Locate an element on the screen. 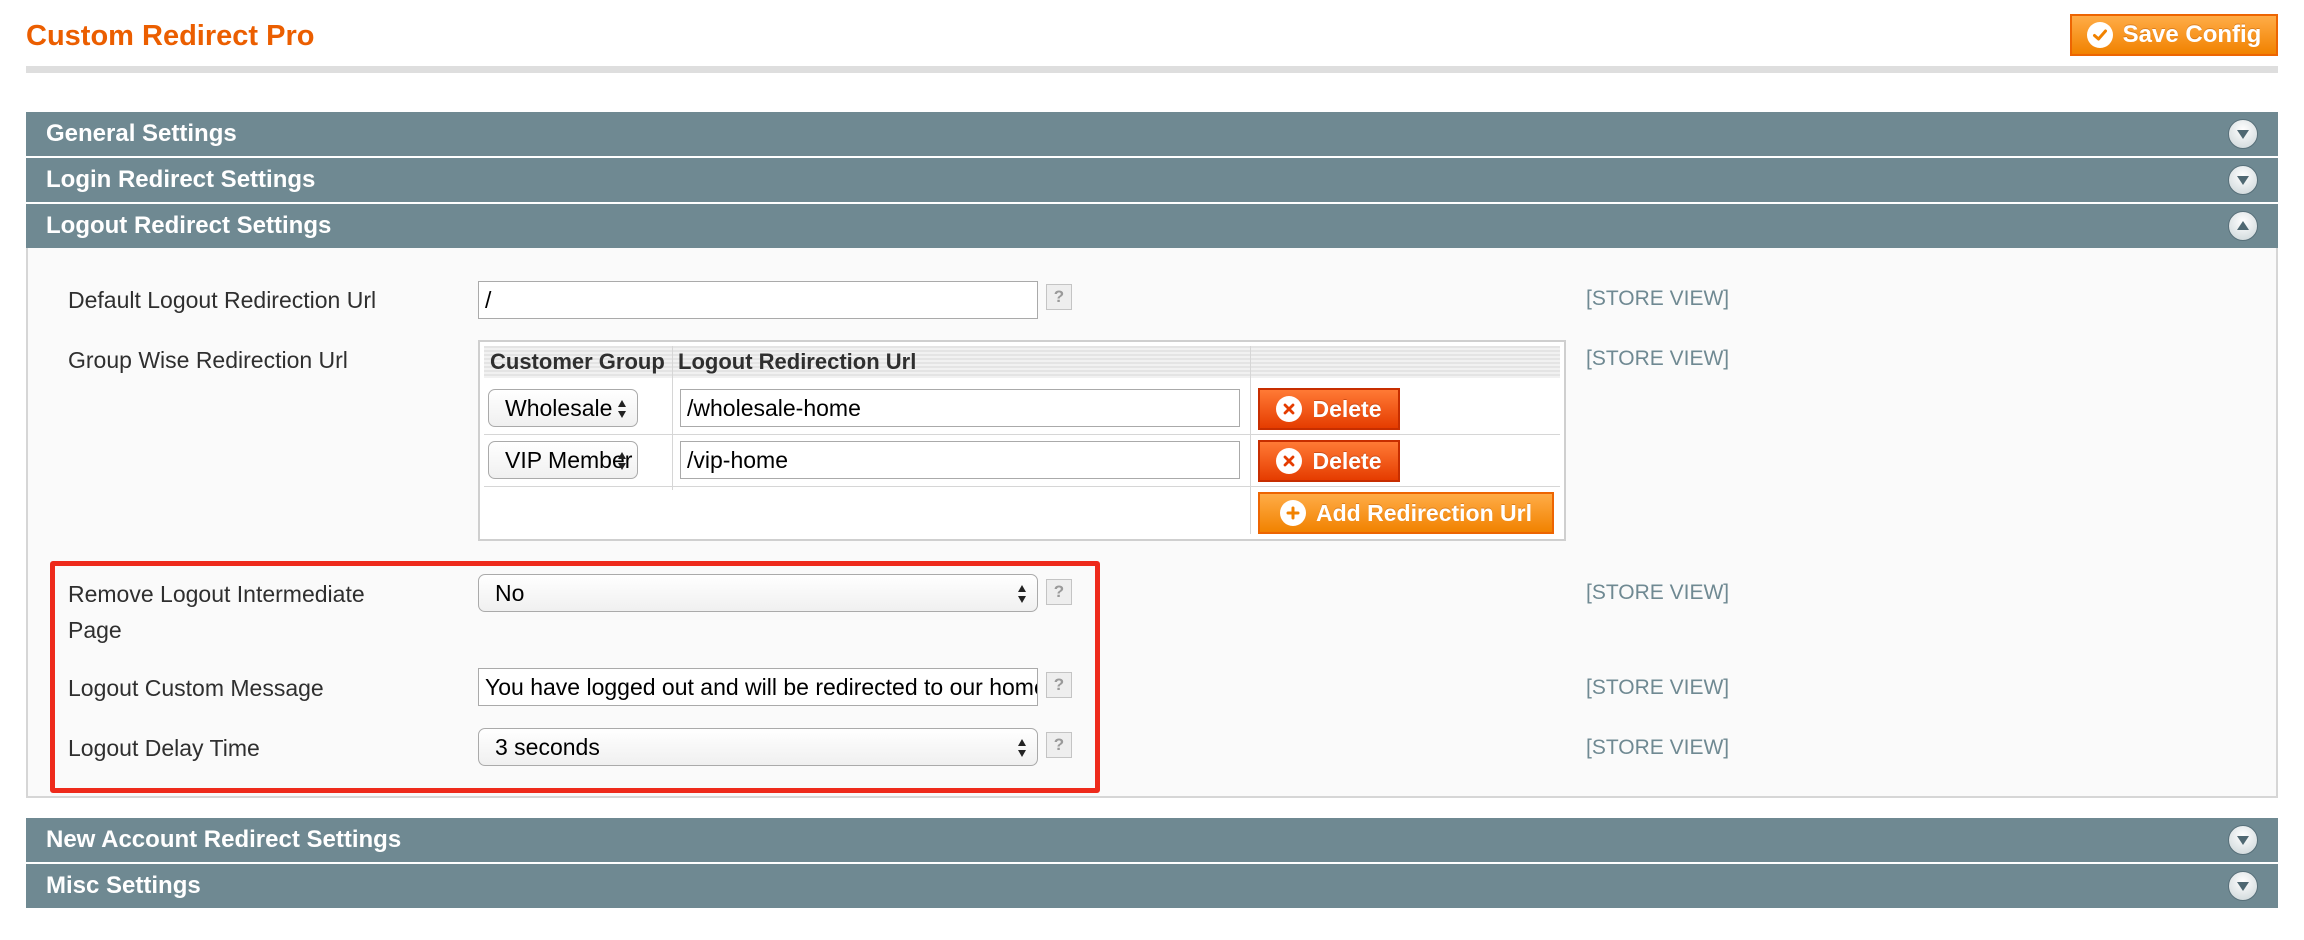 This screenshot has height=940, width=2304. customer-group-select: VIP Member is located at coordinates (563, 460).